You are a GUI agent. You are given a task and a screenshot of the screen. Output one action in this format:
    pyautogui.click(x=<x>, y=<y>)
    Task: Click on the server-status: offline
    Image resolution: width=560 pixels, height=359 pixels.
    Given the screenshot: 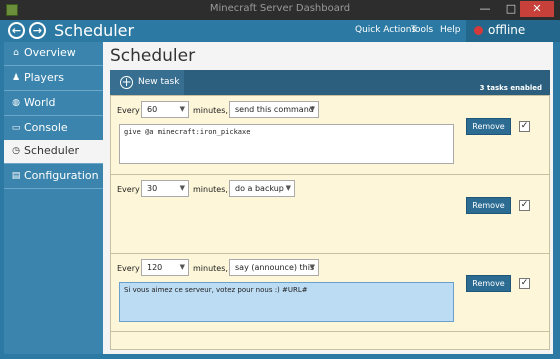 What is the action you would take?
    pyautogui.click(x=513, y=31)
    